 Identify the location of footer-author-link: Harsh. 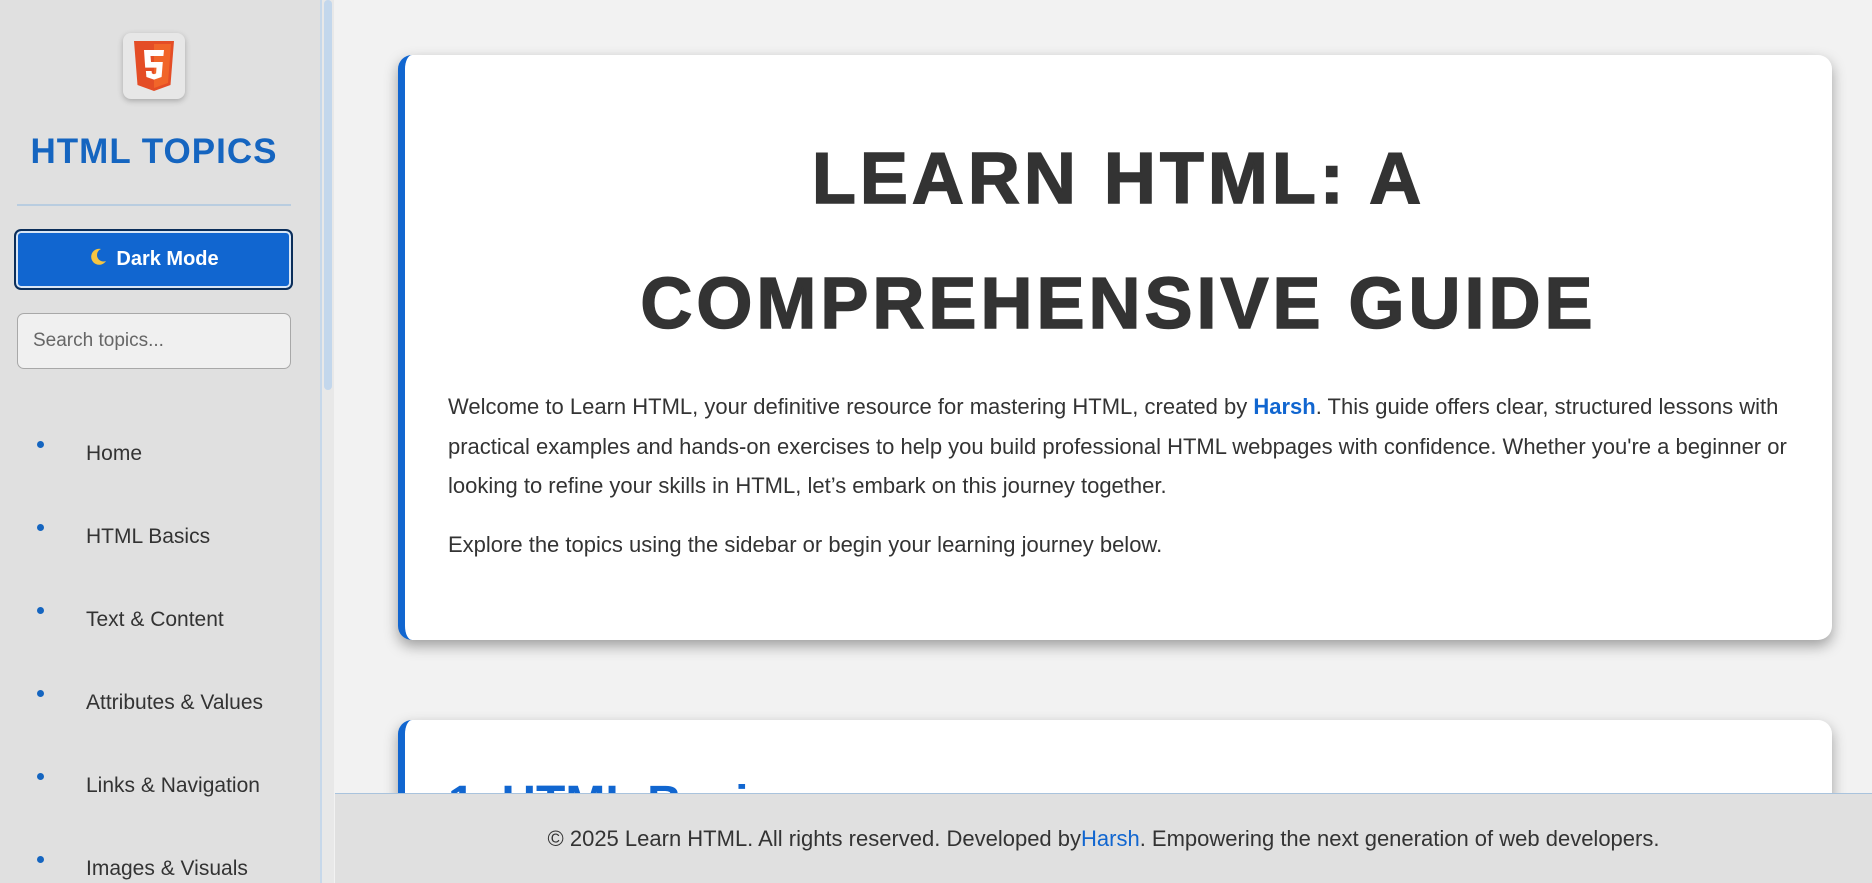
(1110, 839).